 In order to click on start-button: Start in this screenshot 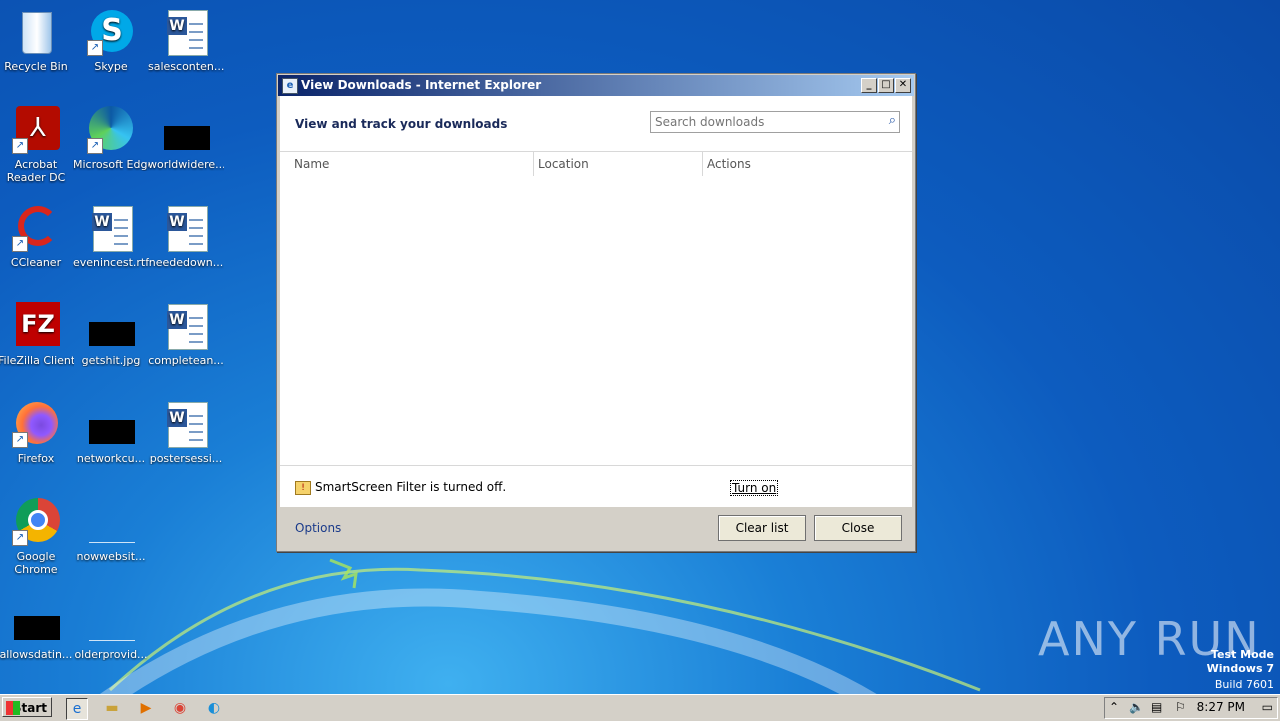, I will do `click(27, 707)`.